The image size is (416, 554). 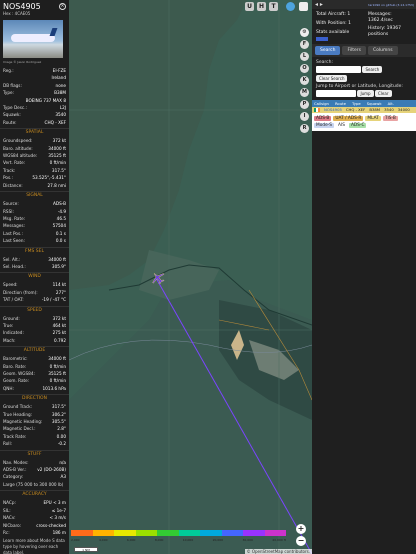 What do you see at coordinates (11, 204) in the screenshot?
I see `info-label: Source:` at bounding box center [11, 204].